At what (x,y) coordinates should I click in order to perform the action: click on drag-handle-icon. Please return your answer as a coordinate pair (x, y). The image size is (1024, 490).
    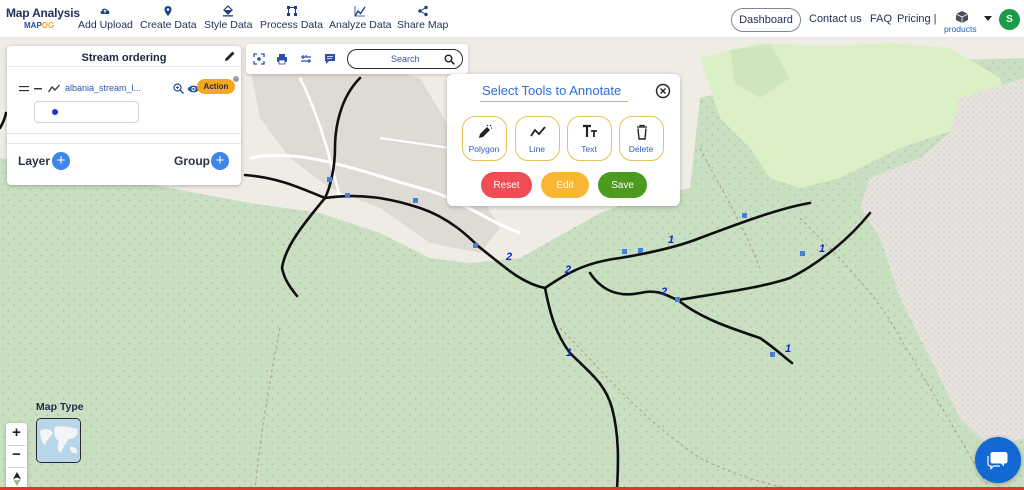
    Looking at the image, I should click on (24, 89).